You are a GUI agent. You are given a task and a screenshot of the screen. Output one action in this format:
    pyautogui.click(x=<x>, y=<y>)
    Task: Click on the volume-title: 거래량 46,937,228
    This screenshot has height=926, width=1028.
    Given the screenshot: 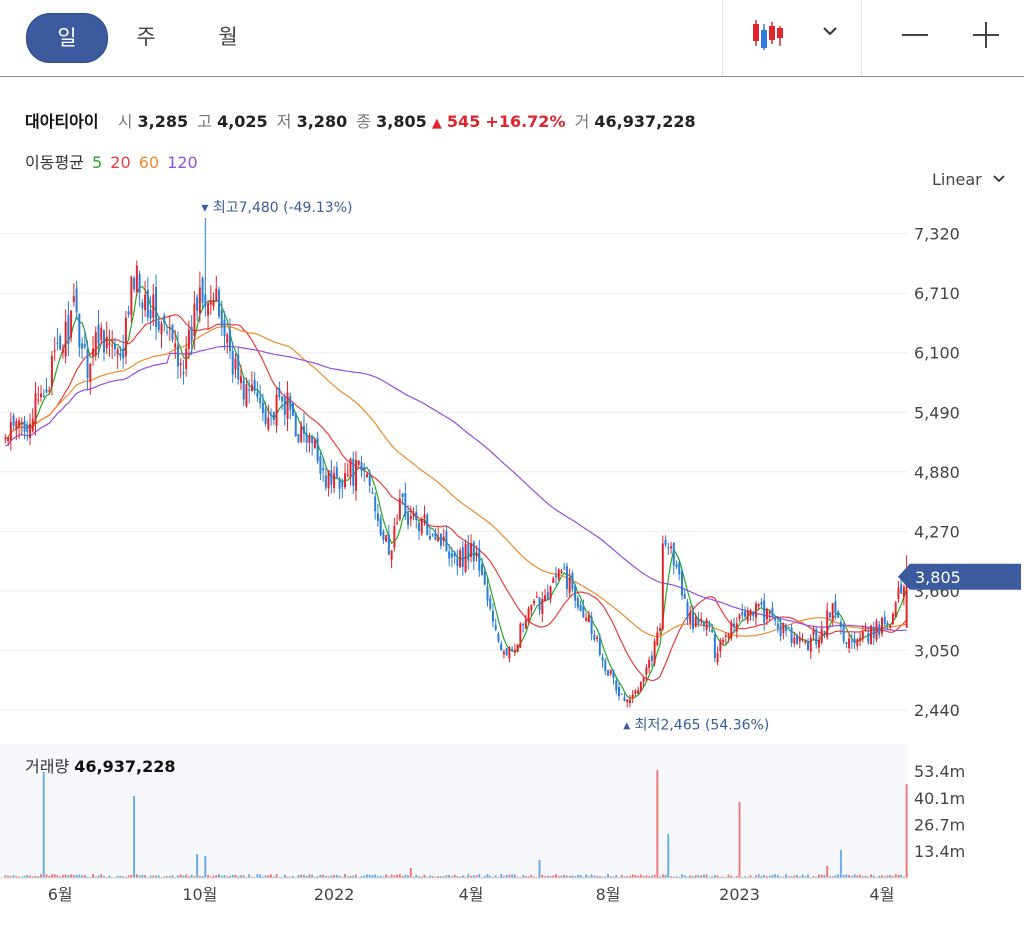 What is the action you would take?
    pyautogui.click(x=100, y=765)
    